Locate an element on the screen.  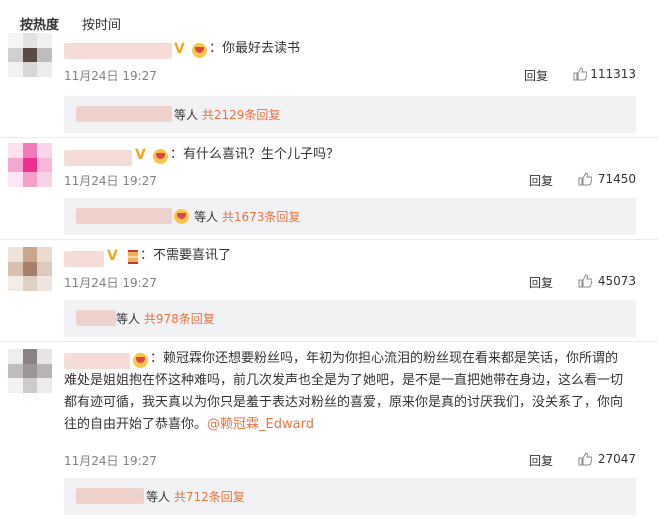
like-thumb-icon is located at coordinates (580, 74).